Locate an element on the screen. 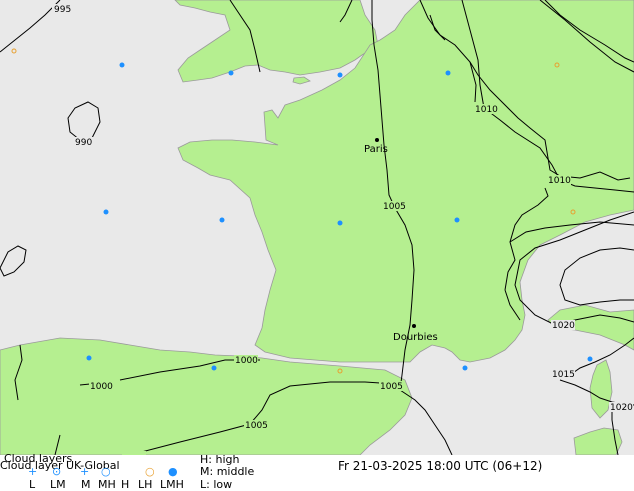 The height and width of the screenshot is (491, 634). legend-code: LM is located at coordinates (58, 484).